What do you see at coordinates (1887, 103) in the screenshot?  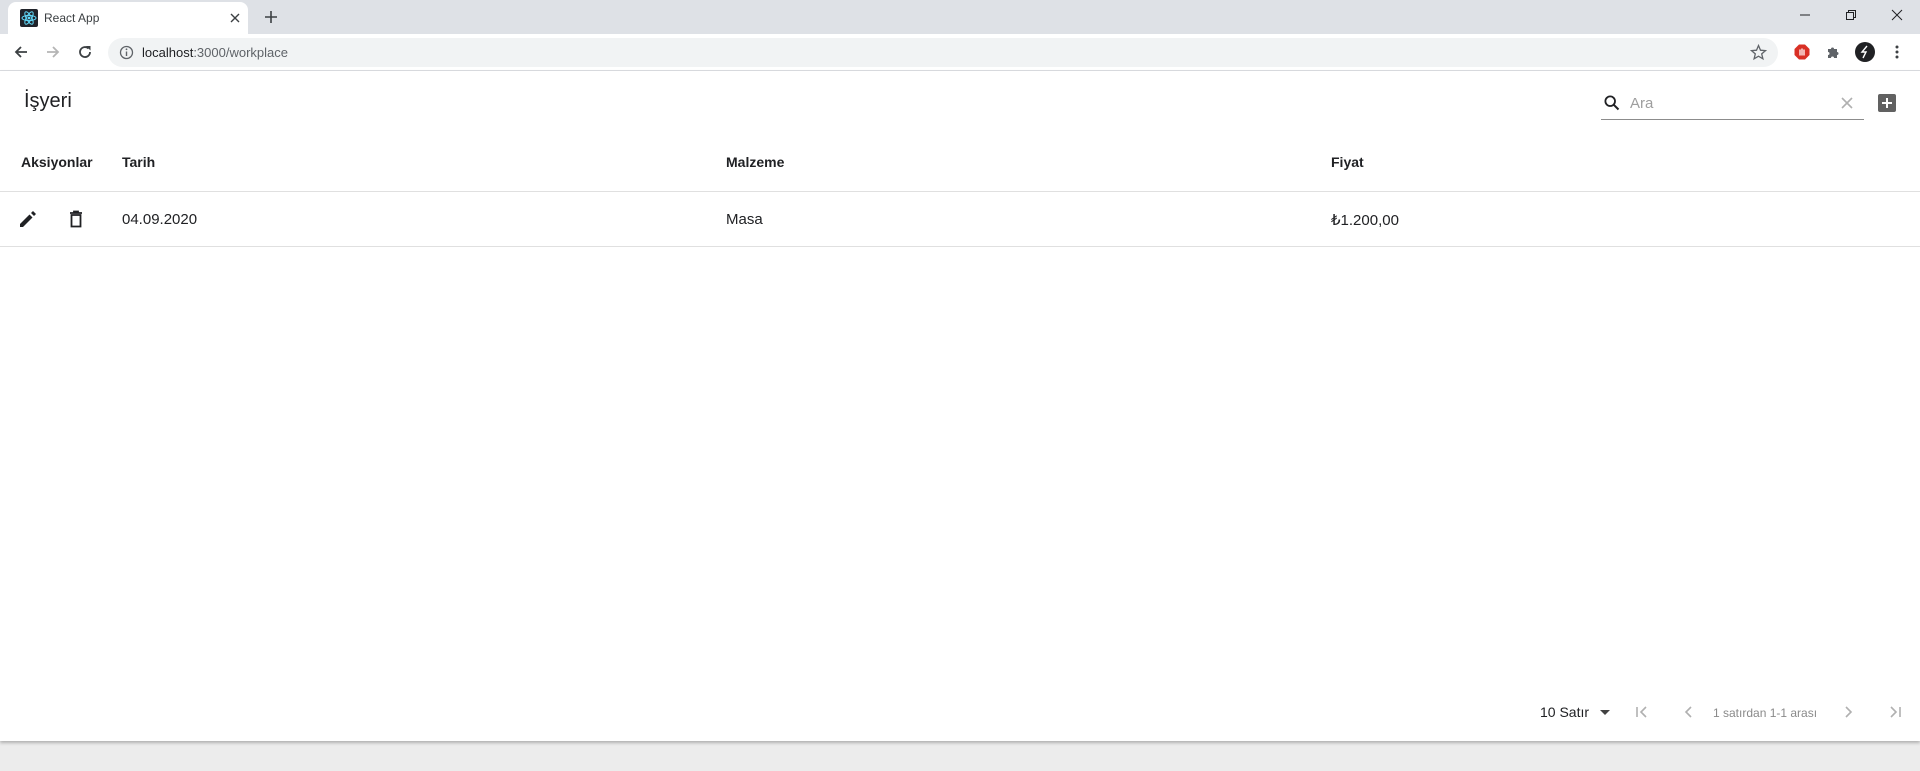 I see `add-row-button` at bounding box center [1887, 103].